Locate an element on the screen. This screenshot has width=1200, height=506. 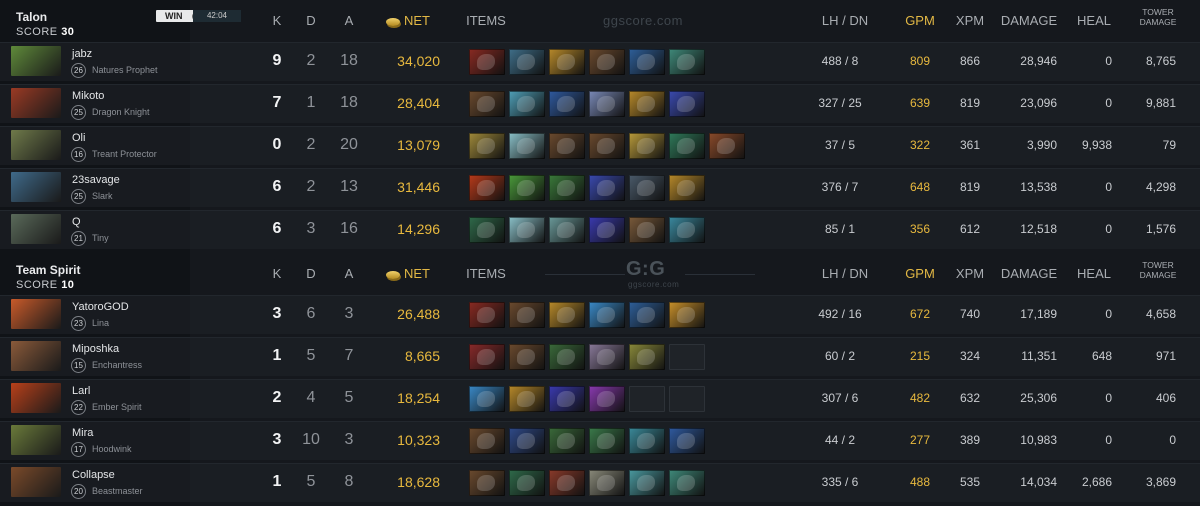
col-header-damage: DAMAGE is located at coordinates (1029, 20).